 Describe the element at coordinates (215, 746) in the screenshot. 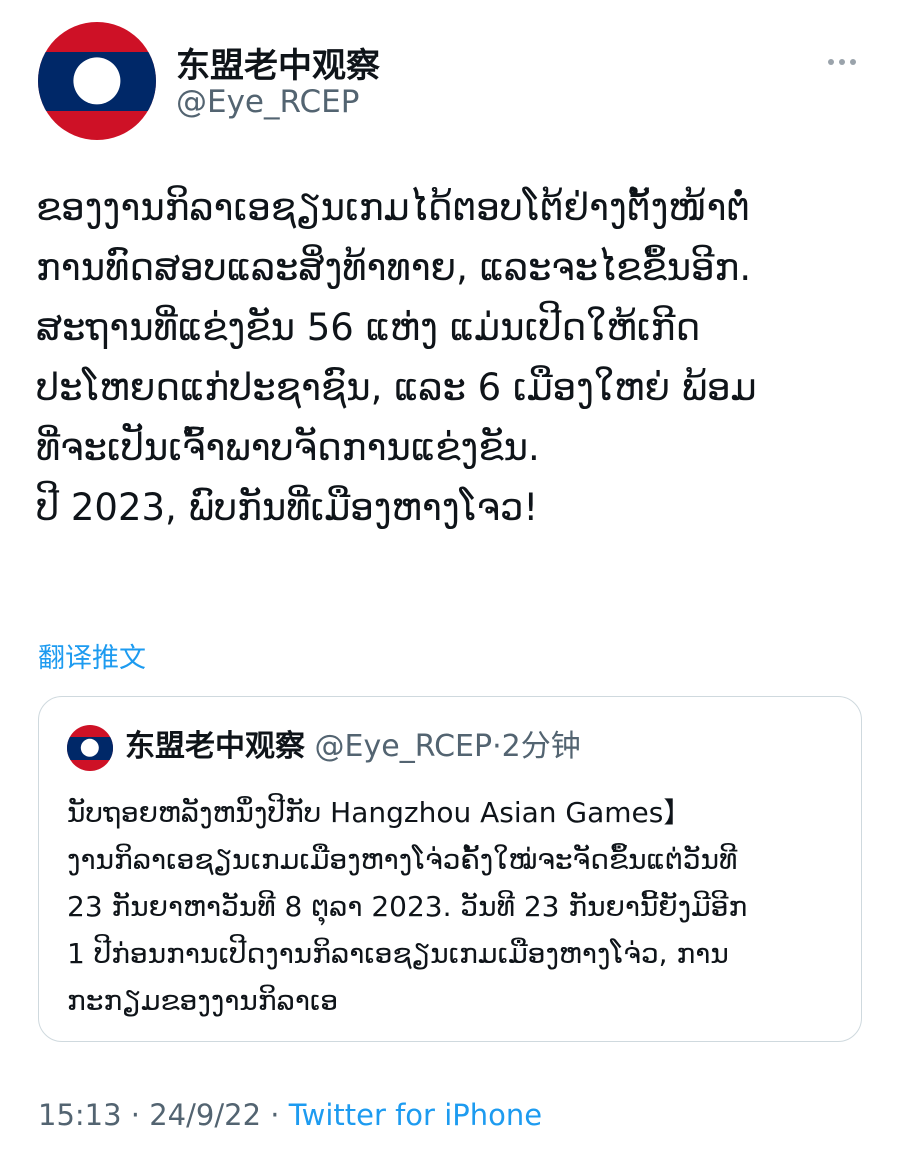

I see `quoted-author-name: 东盟老中观察` at that location.